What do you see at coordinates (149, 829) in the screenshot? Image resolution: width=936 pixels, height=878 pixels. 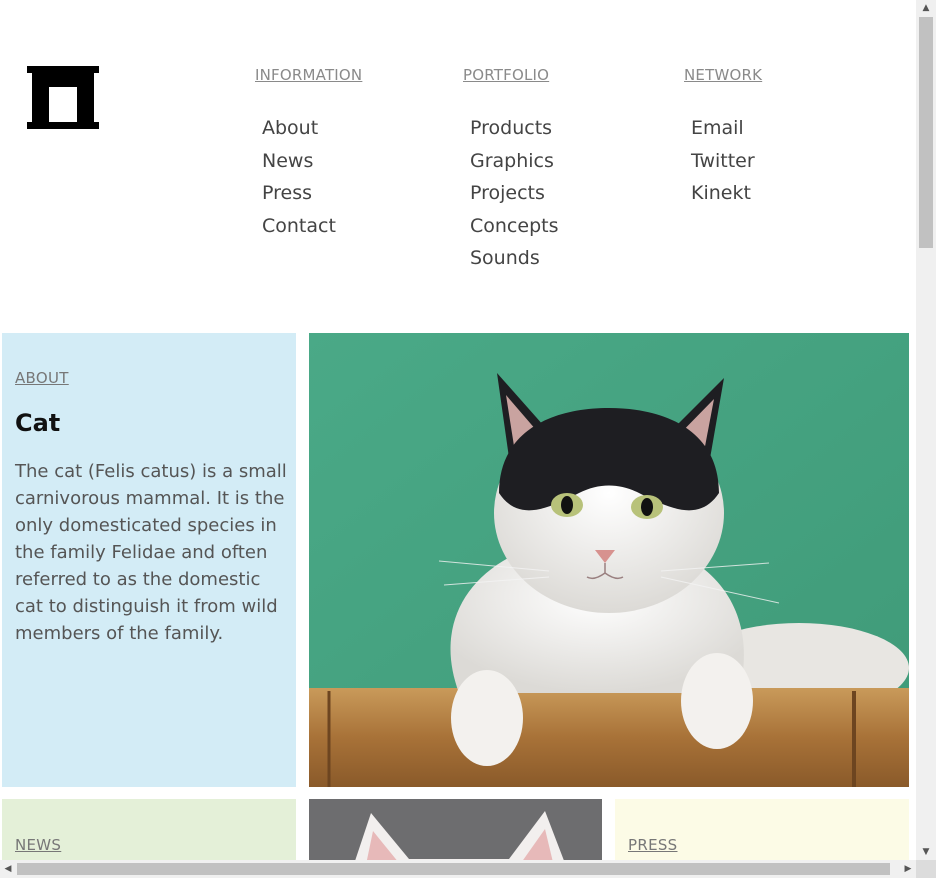 I see `news-tile: NEWS` at bounding box center [149, 829].